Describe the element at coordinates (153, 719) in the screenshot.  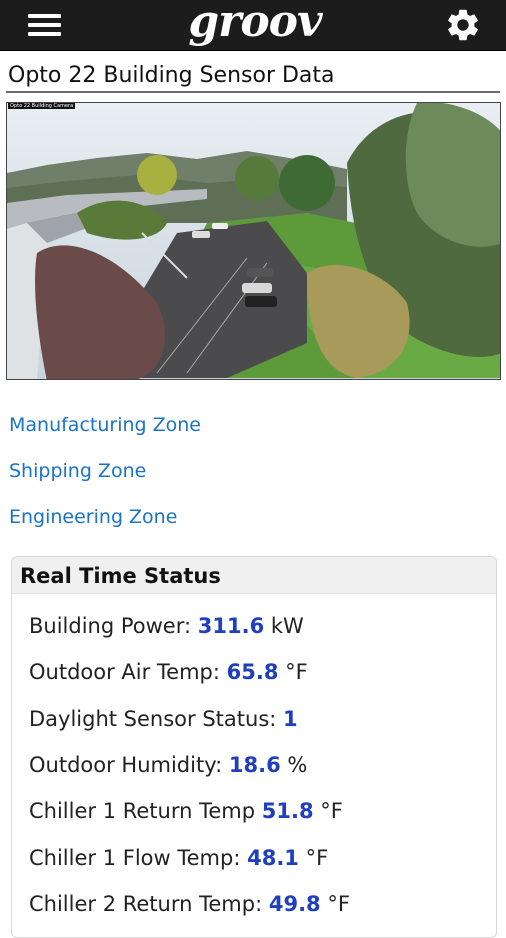
I see `status-label: Daylight Sensor Status:` at that location.